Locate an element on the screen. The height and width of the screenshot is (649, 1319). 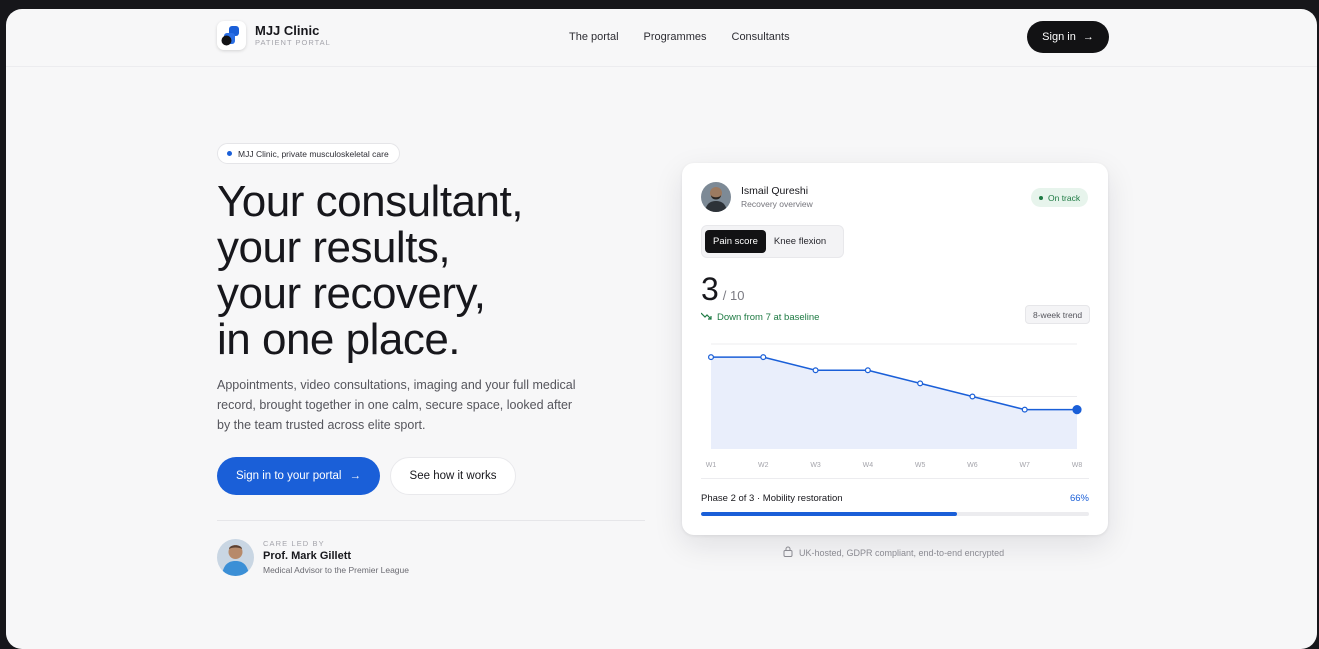
status-dot-icon is located at coordinates (1041, 197).